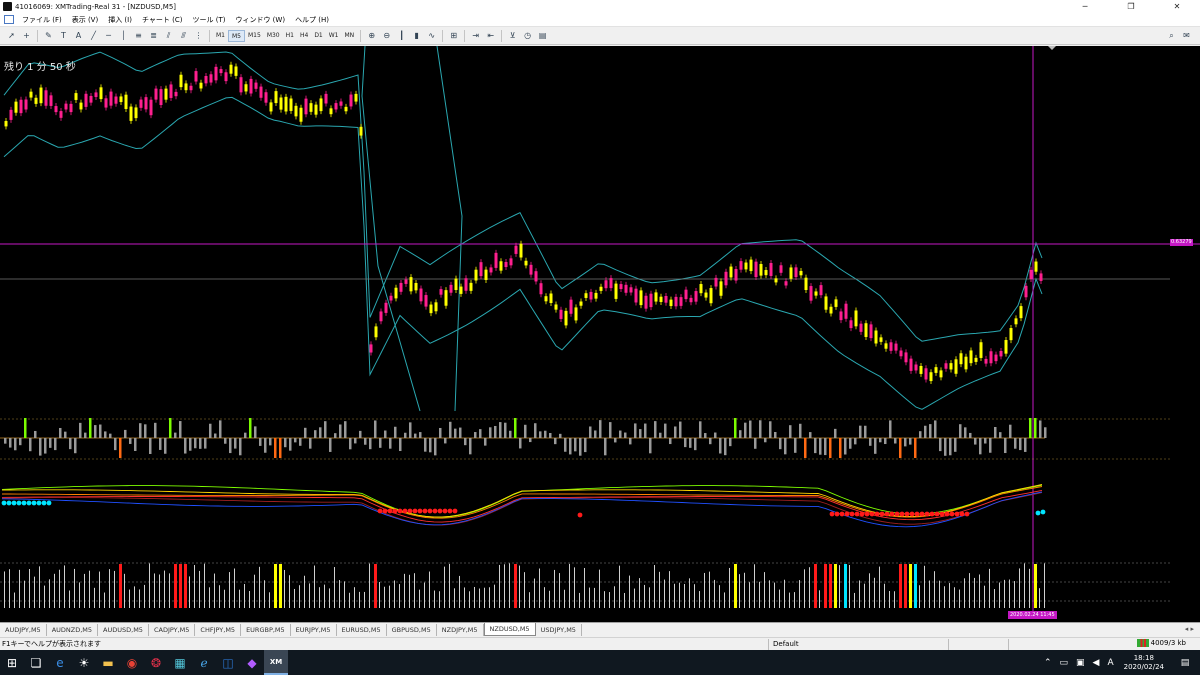 The width and height of the screenshot is (1200, 675). What do you see at coordinates (371, 36) in the screenshot?
I see `zoom-in-icon: ⊕` at bounding box center [371, 36].